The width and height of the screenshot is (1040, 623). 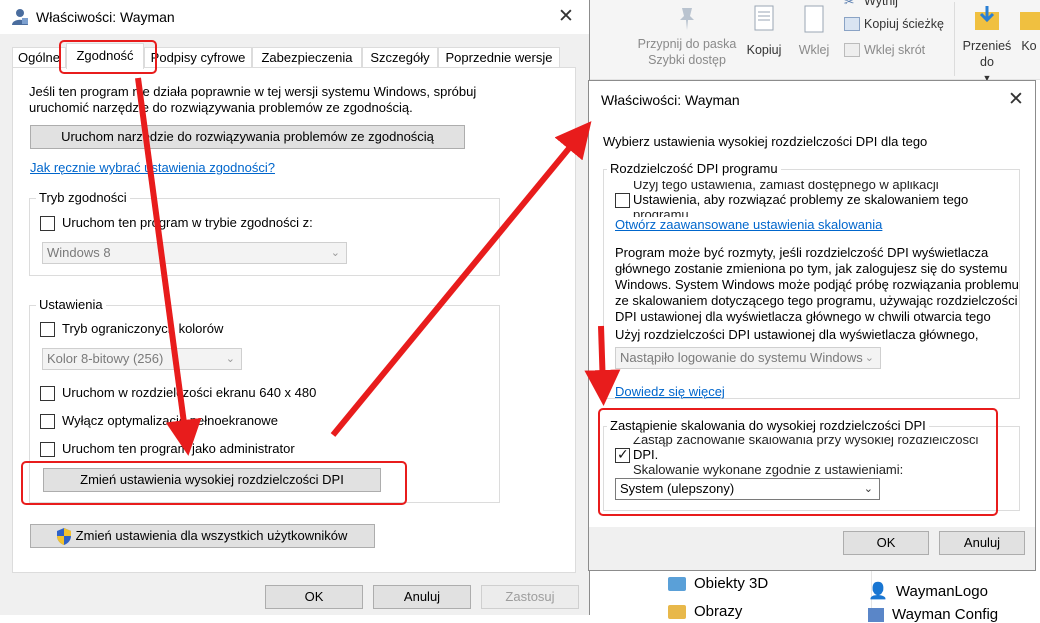 I want to click on tab-compatibility: Zgodność, so click(x=105, y=56).